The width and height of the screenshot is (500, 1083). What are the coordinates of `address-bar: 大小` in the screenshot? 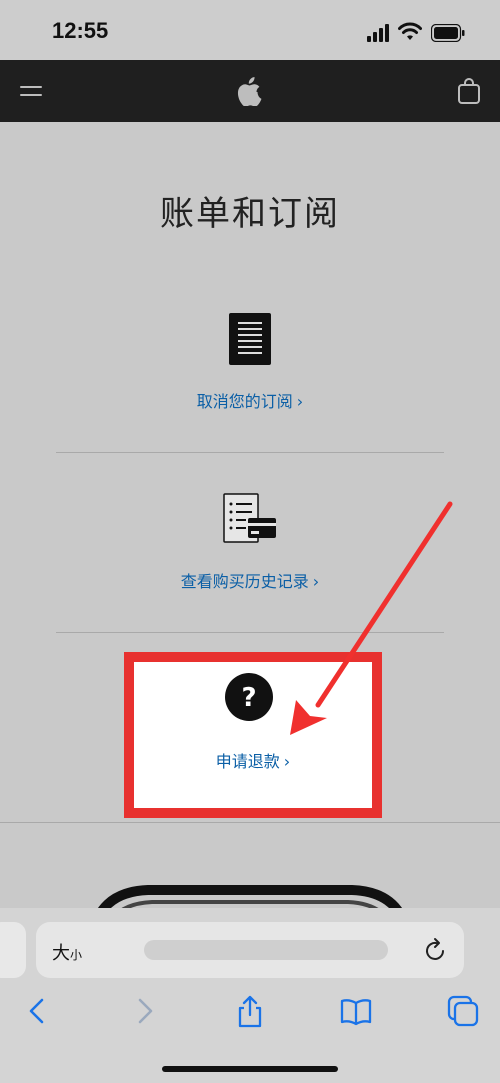 It's located at (250, 950).